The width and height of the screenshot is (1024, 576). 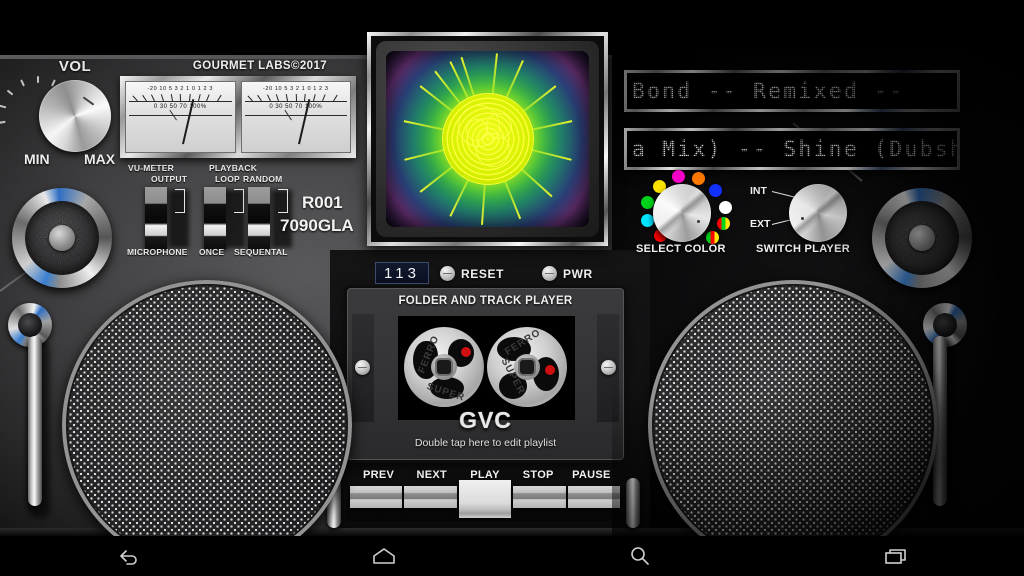 I want to click on volume-knob-group: VOL MIN MAX, so click(x=65, y=115).